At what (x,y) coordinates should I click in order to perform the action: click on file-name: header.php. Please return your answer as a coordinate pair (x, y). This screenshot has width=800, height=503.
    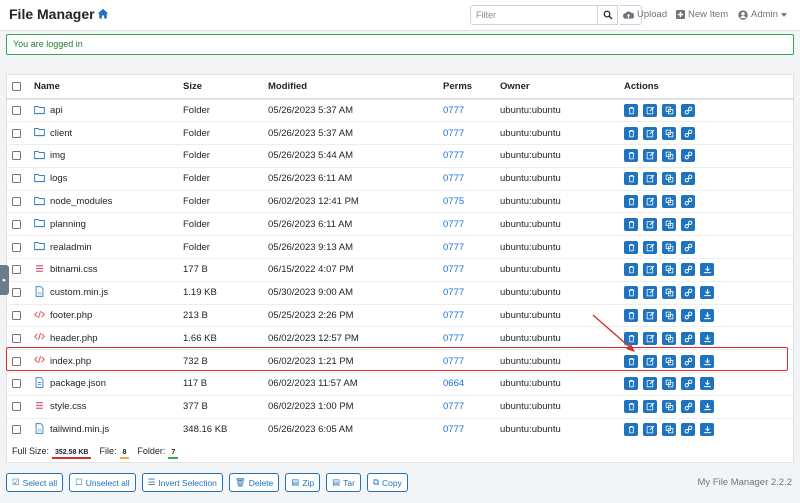
    Looking at the image, I should click on (74, 338).